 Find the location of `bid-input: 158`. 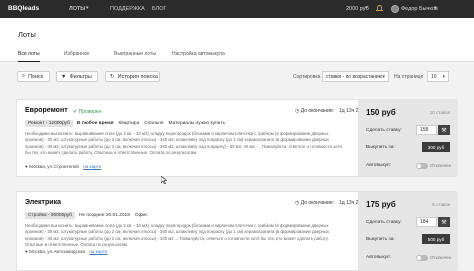

bid-input: 158 is located at coordinates (426, 130).